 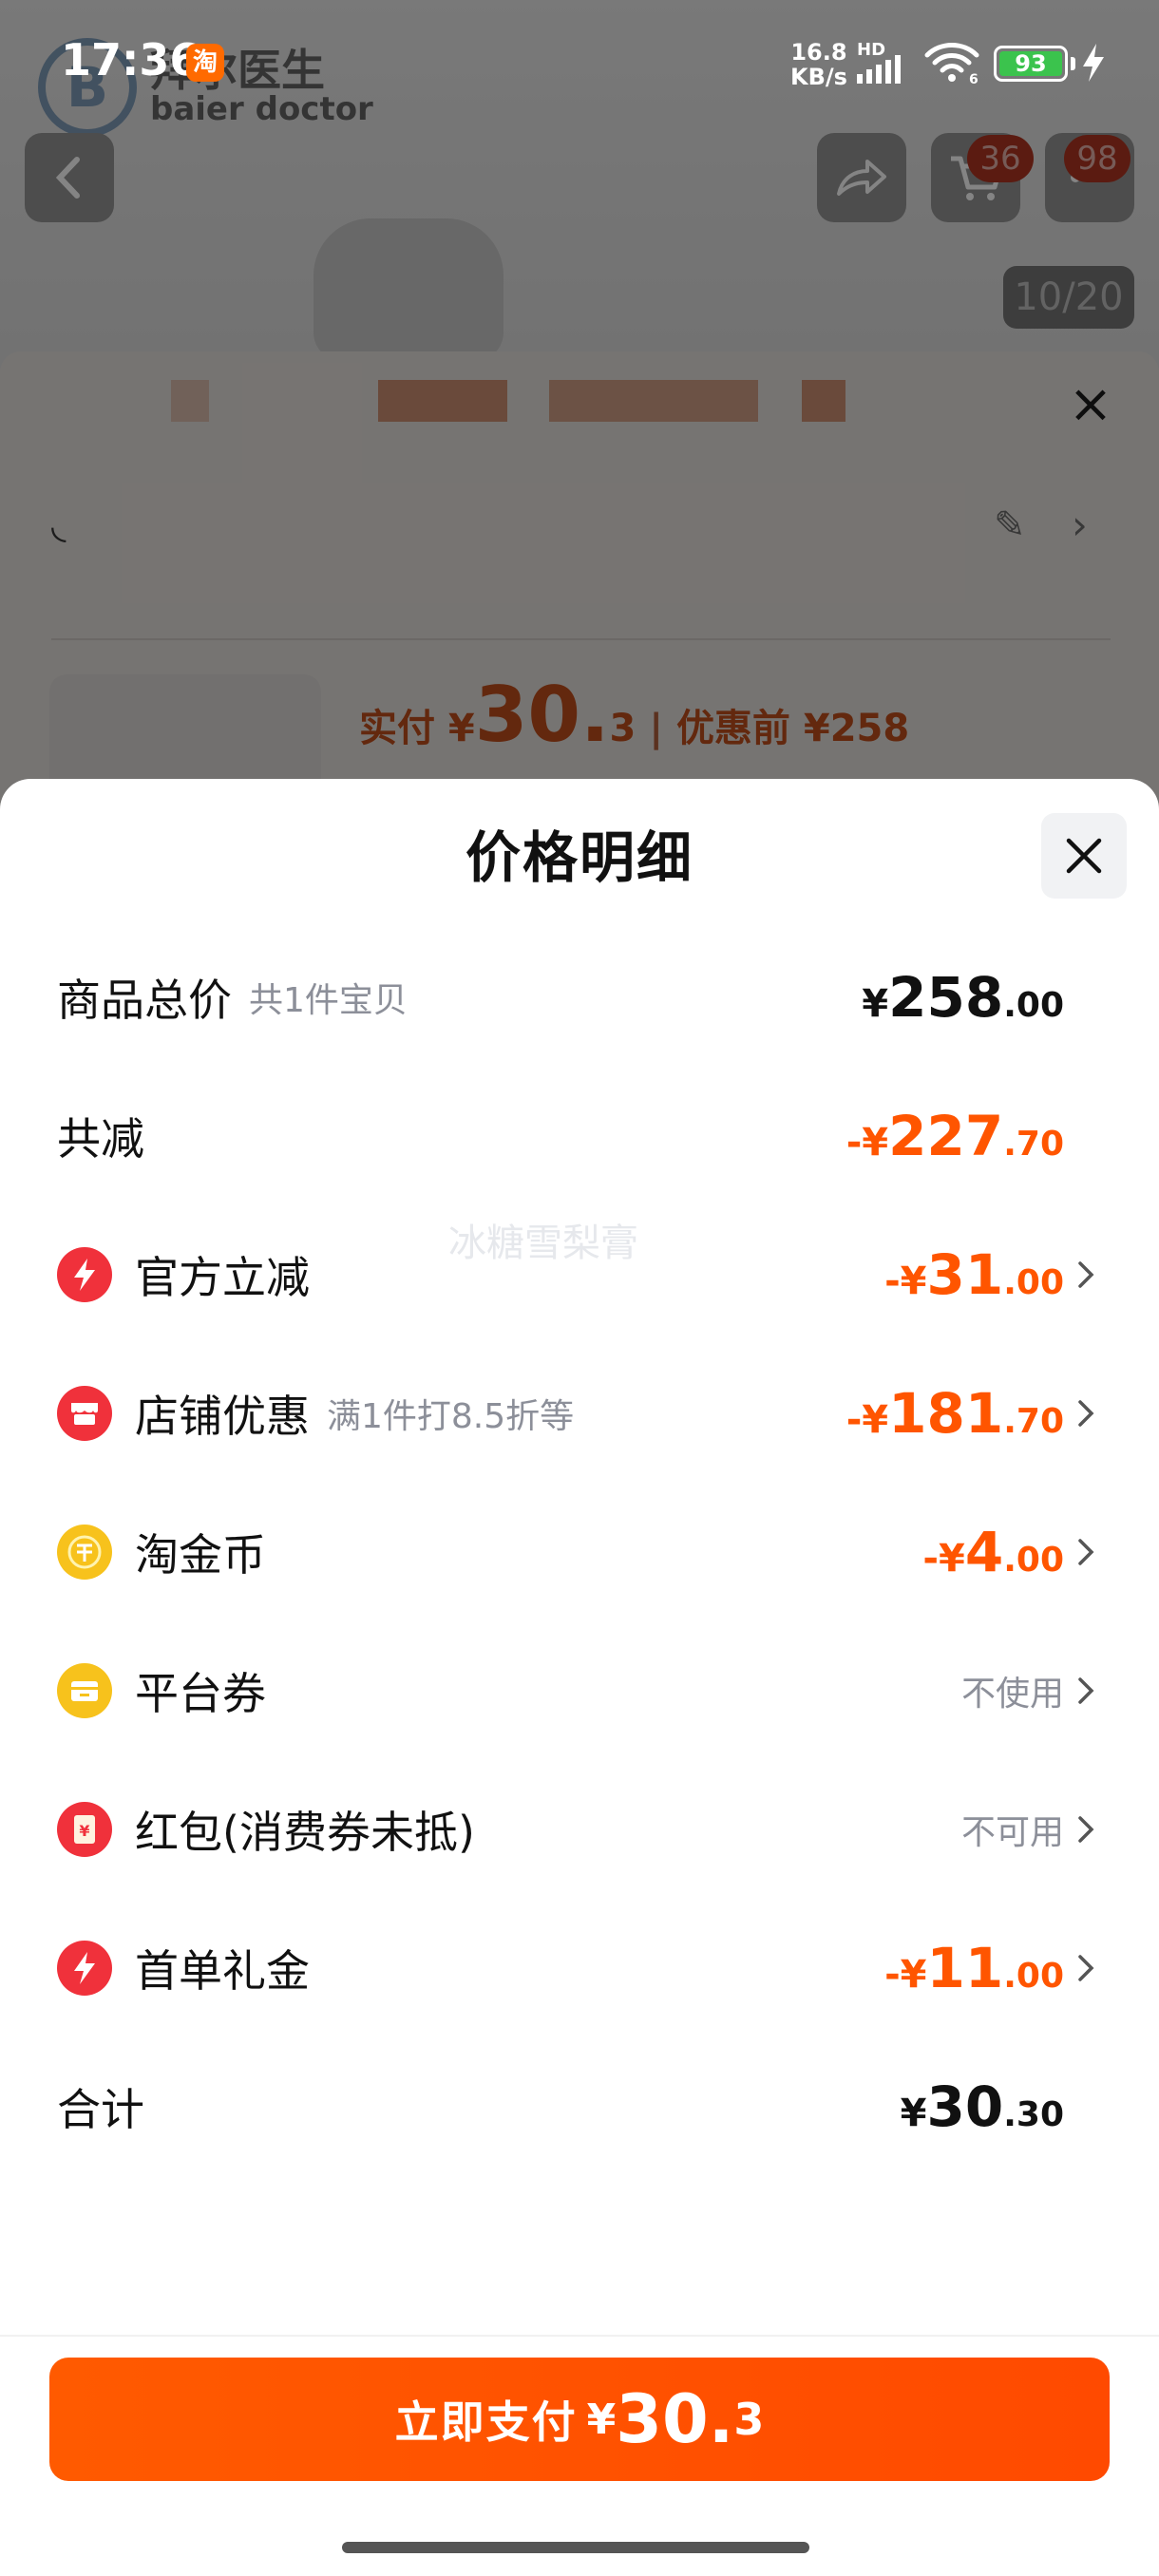 I want to click on row-platform-coupon: 平台券 不使用, so click(x=579, y=1691).